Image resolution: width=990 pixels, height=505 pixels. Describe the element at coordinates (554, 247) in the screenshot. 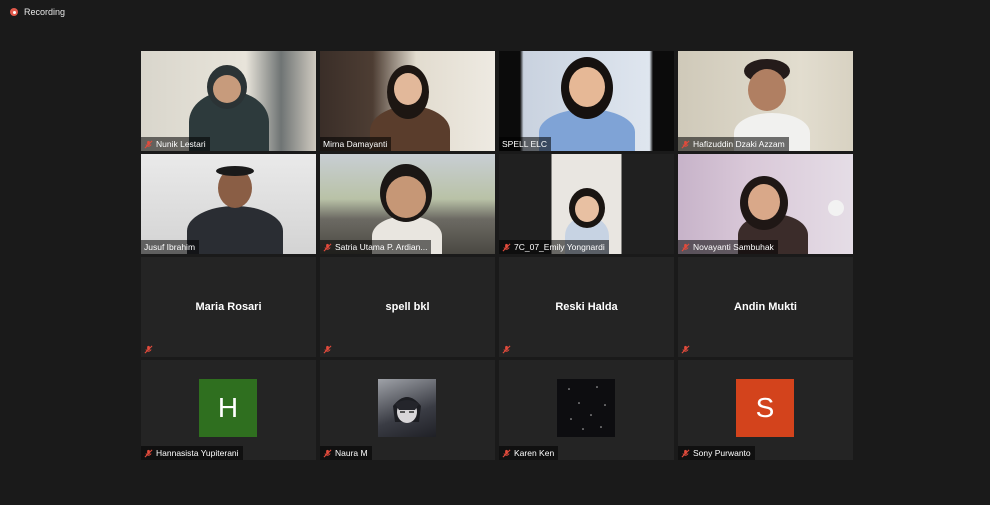

I see `participant-name-label: 7C_07_Emily Yongnardi` at that location.